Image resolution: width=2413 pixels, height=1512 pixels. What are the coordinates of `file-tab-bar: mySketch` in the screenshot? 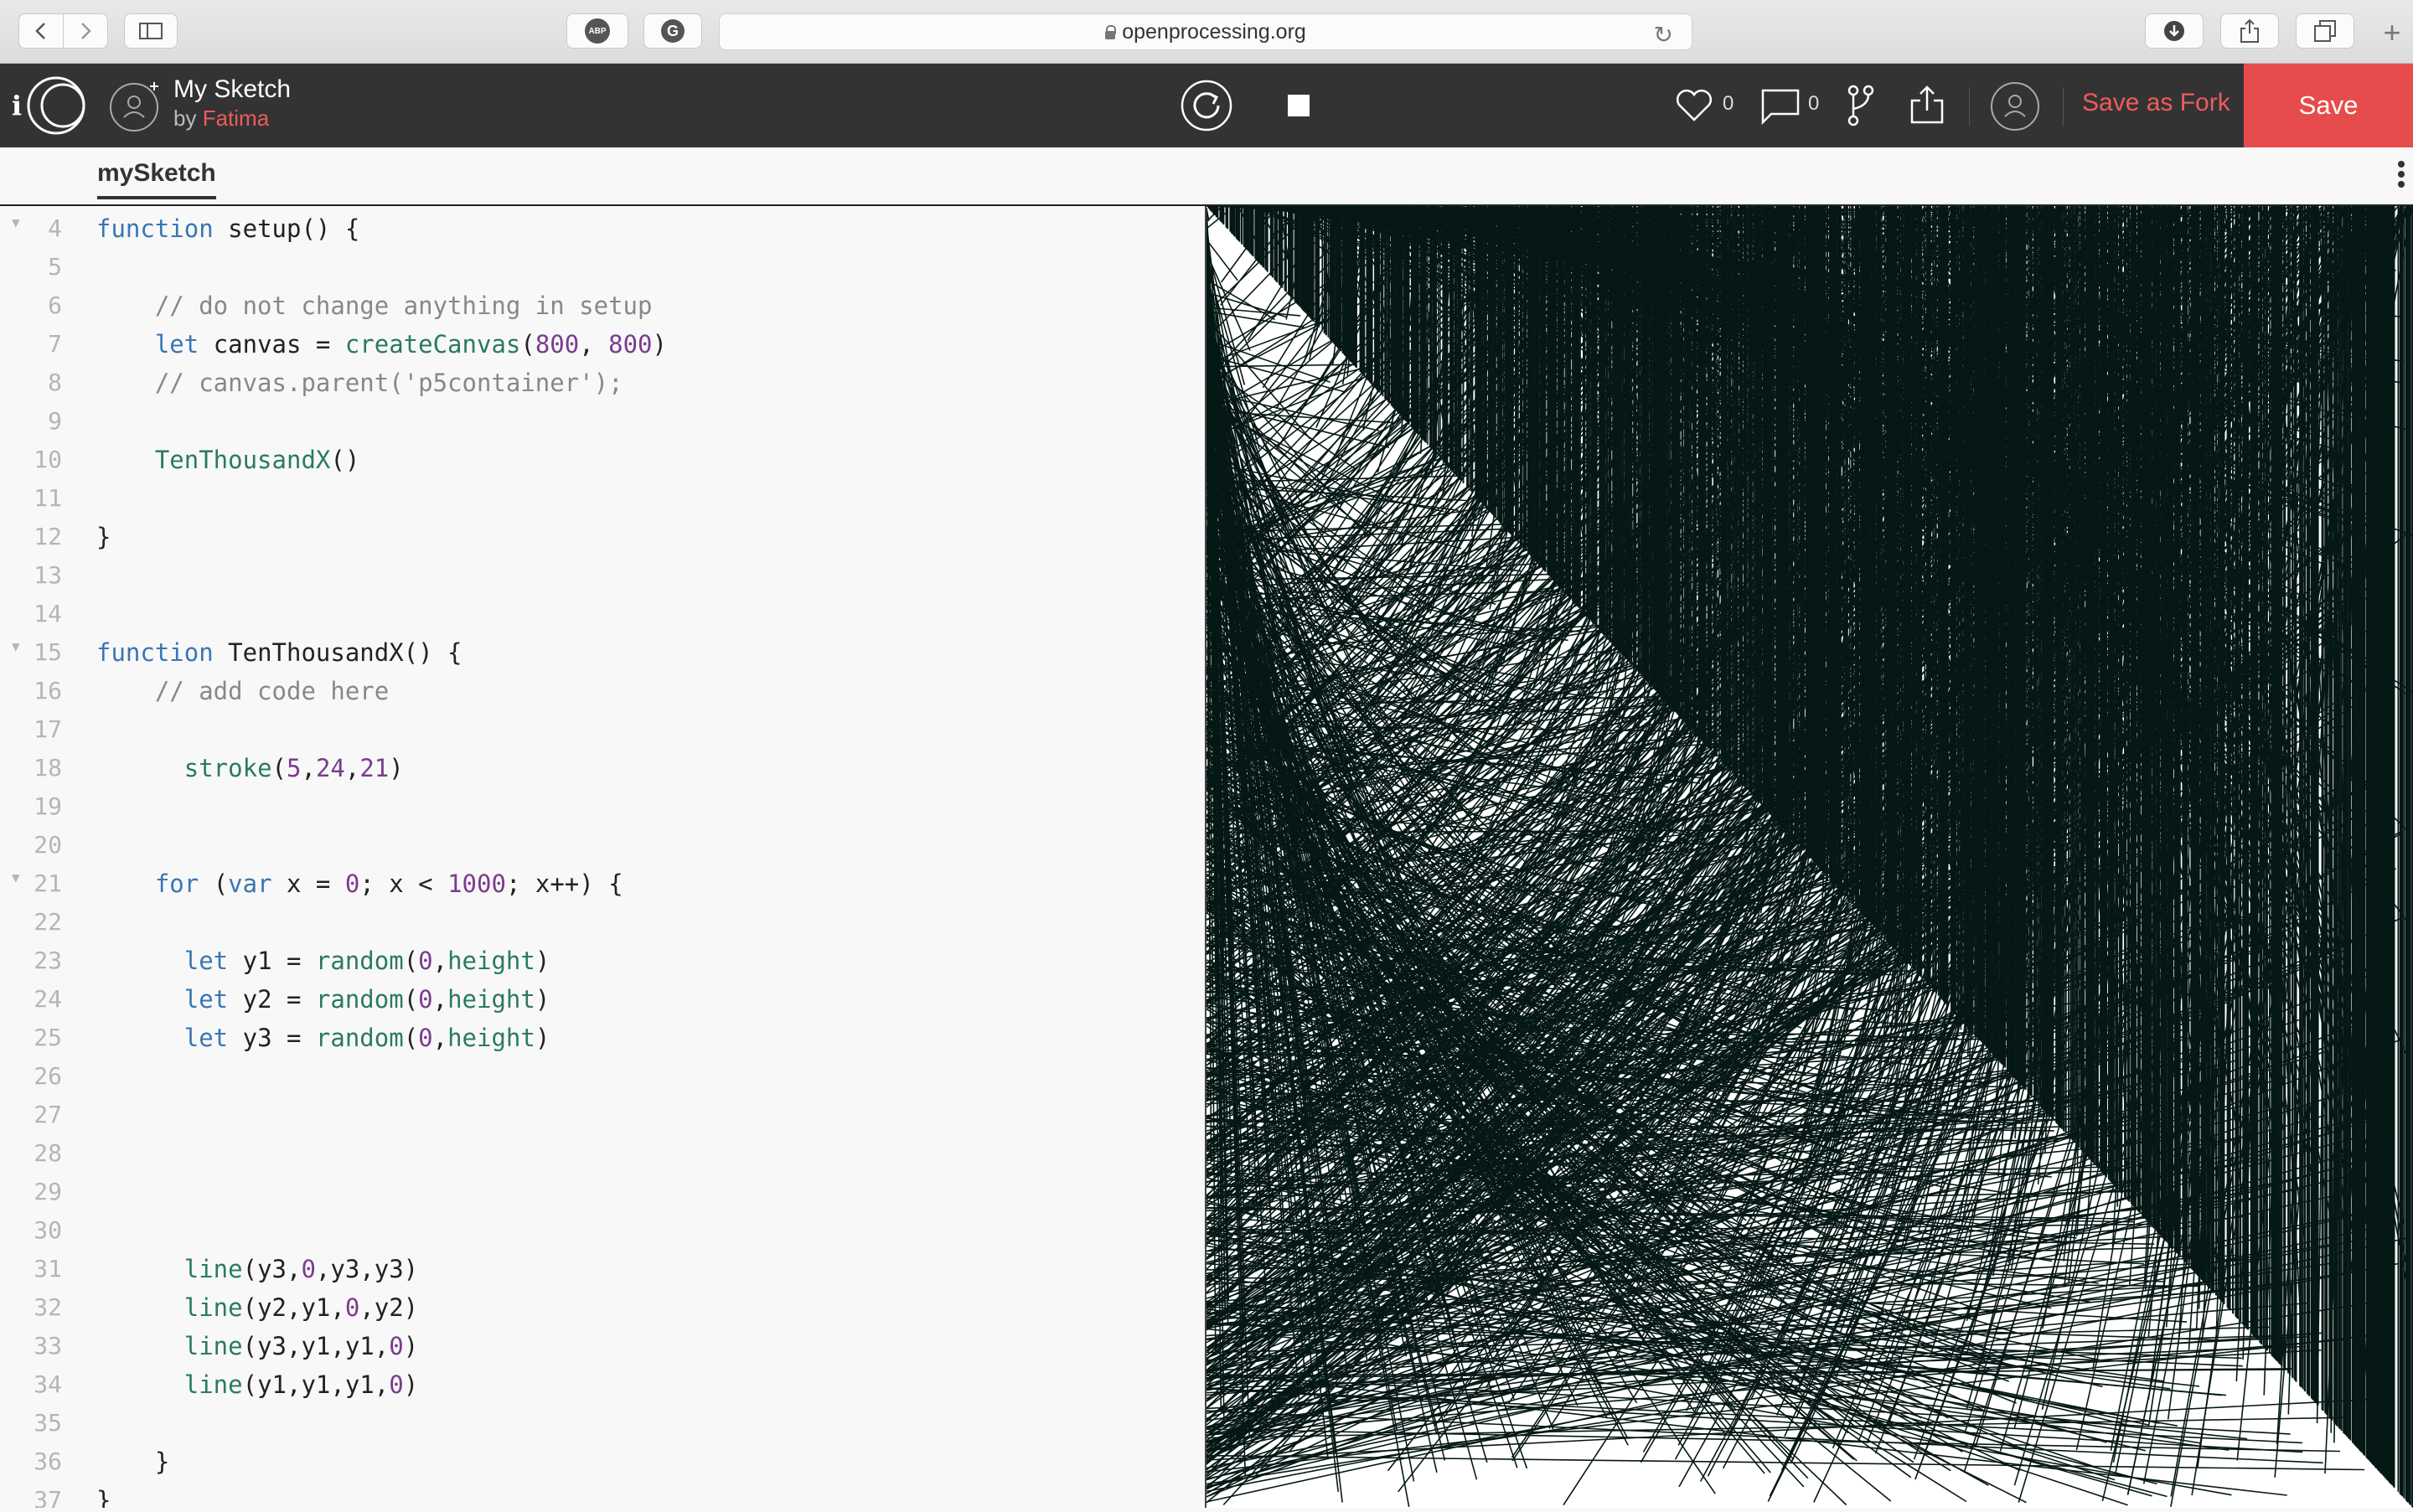 It's located at (1206, 176).